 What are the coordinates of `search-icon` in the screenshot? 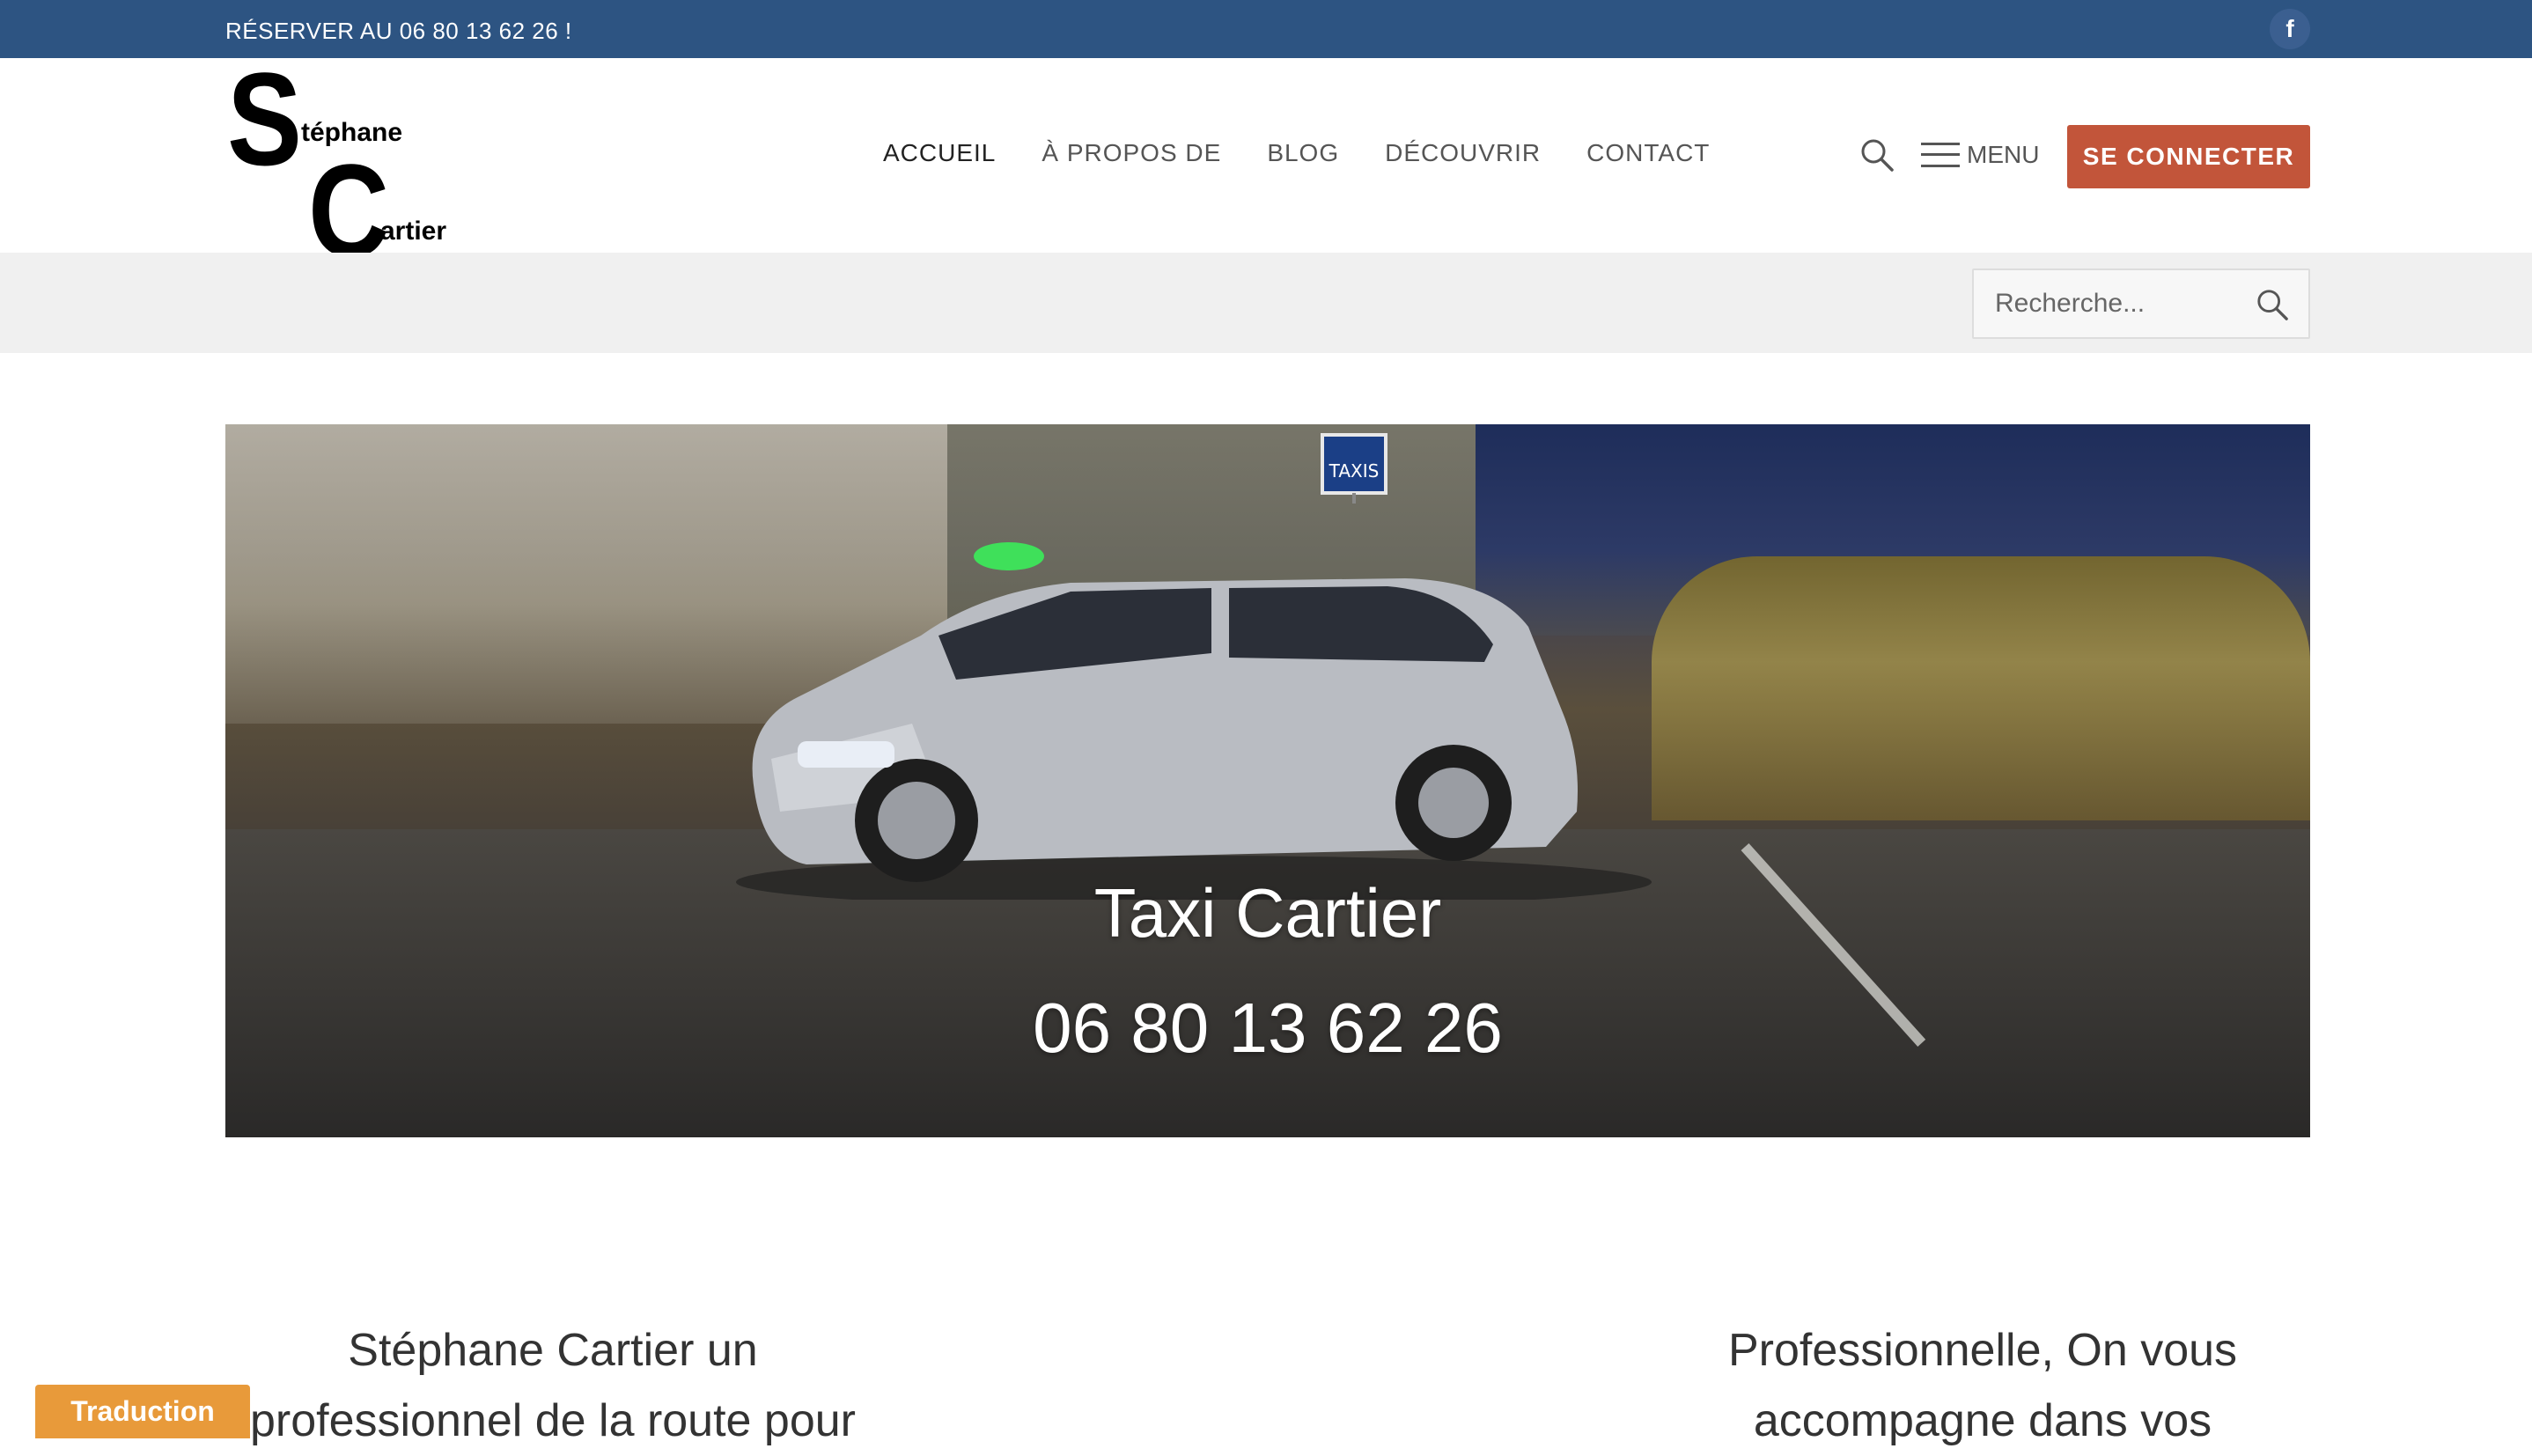 It's located at (1877, 155).